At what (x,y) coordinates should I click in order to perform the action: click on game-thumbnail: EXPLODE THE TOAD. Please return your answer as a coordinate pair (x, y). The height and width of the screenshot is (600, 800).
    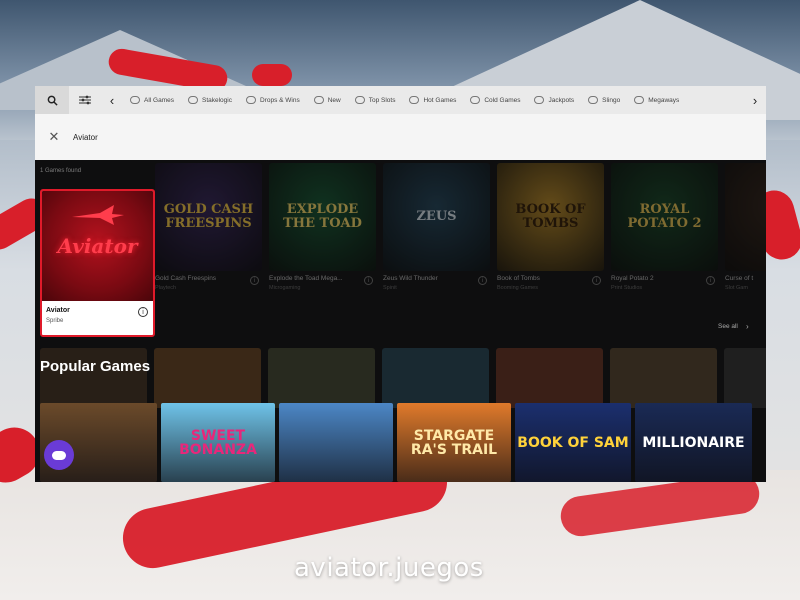
    Looking at the image, I should click on (322, 217).